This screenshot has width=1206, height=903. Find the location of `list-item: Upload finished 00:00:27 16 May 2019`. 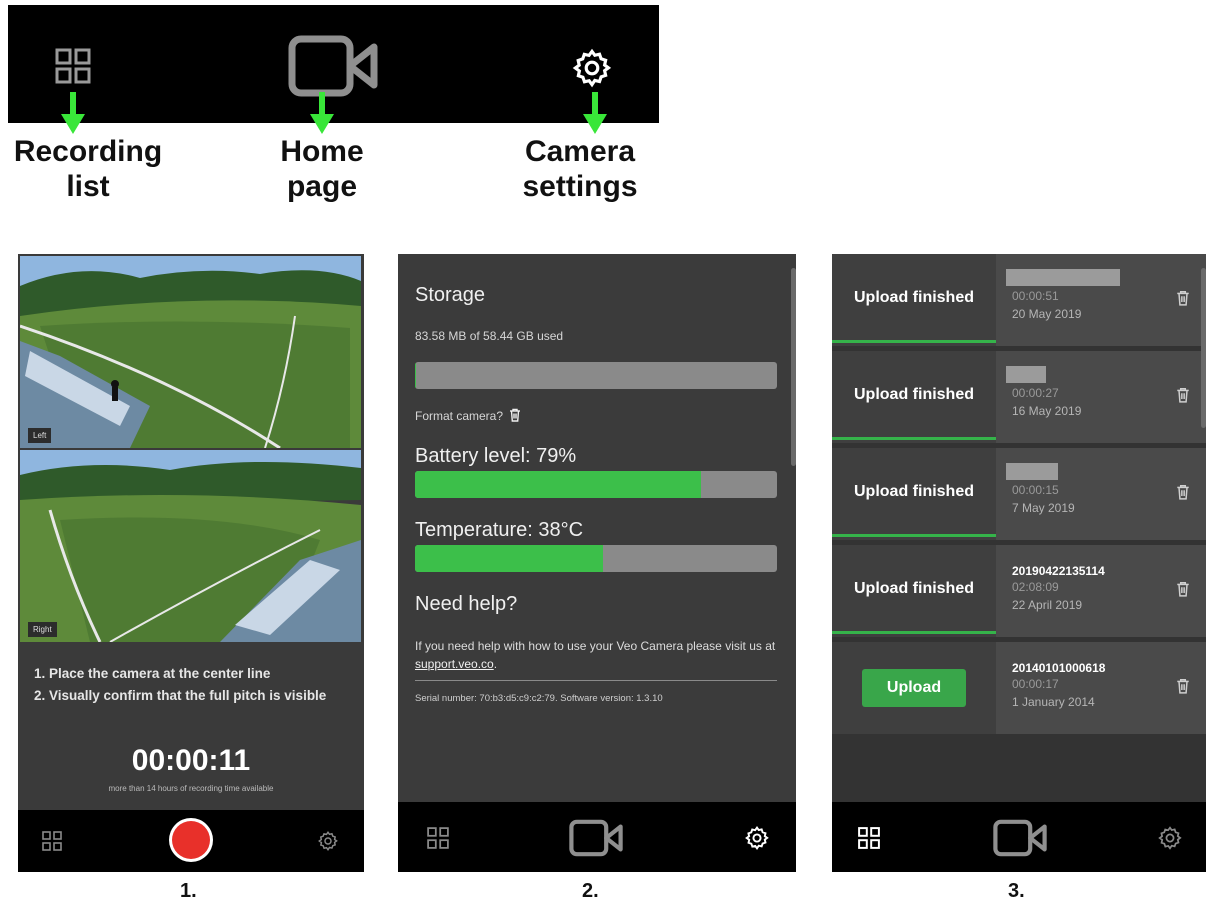

list-item: Upload finished 00:00:27 16 May 2019 is located at coordinates (1019, 397).